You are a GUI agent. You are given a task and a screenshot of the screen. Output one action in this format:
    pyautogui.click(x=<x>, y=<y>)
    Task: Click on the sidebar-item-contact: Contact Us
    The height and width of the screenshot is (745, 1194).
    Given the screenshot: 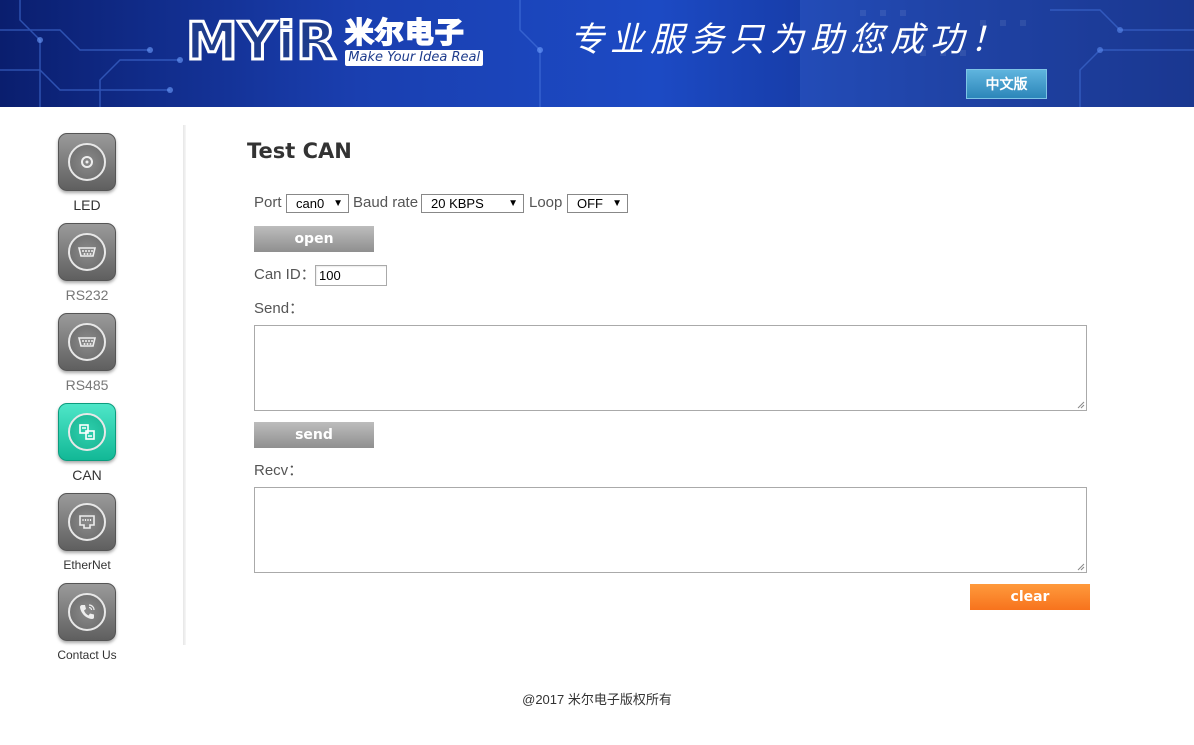 What is the action you would take?
    pyautogui.click(x=87, y=628)
    